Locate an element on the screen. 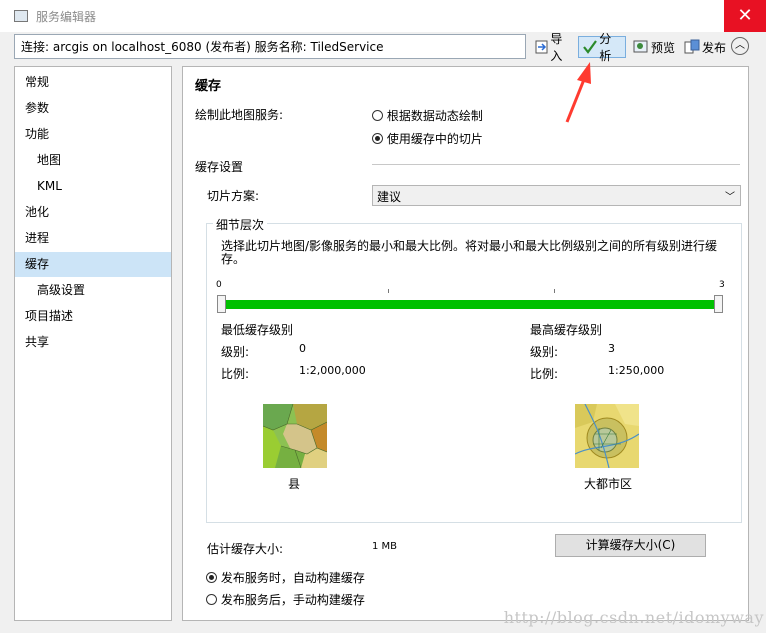 The height and width of the screenshot is (633, 766). radio-dynamic-label: 根据数据动态绘制 is located at coordinates (434, 116).